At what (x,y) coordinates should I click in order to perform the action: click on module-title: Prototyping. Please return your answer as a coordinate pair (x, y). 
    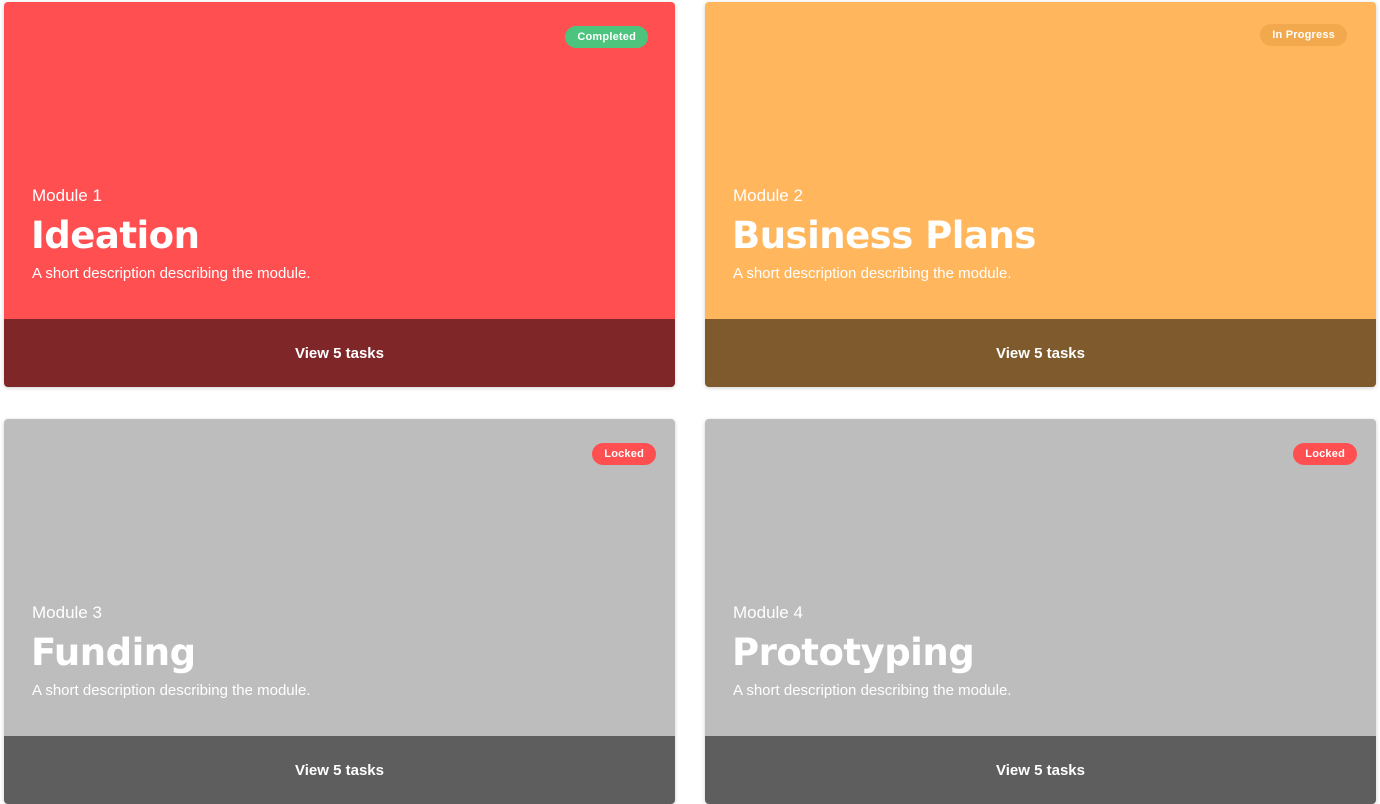
    Looking at the image, I should click on (853, 652).